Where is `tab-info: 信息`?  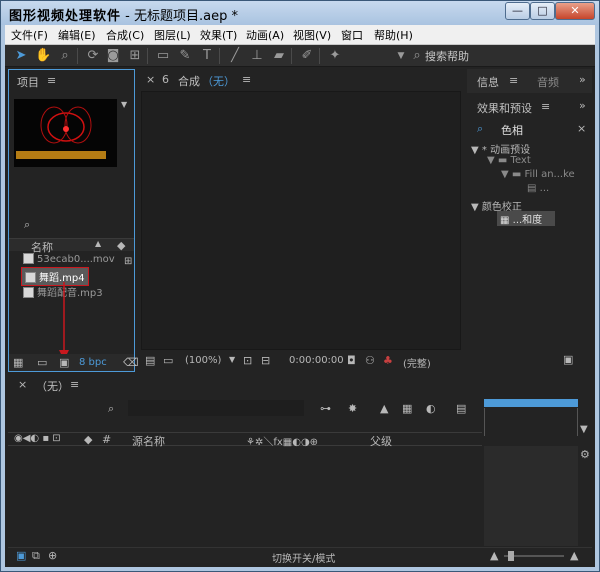
tab-info: 信息 is located at coordinates (488, 82).